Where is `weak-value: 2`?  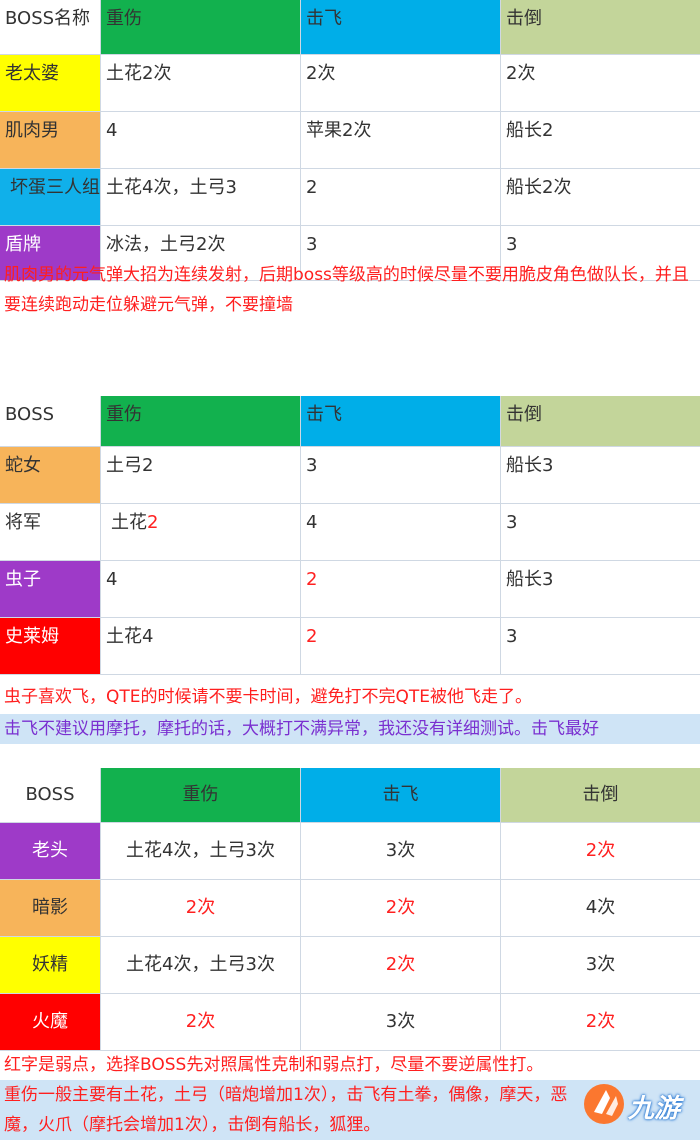 weak-value: 2 is located at coordinates (153, 522).